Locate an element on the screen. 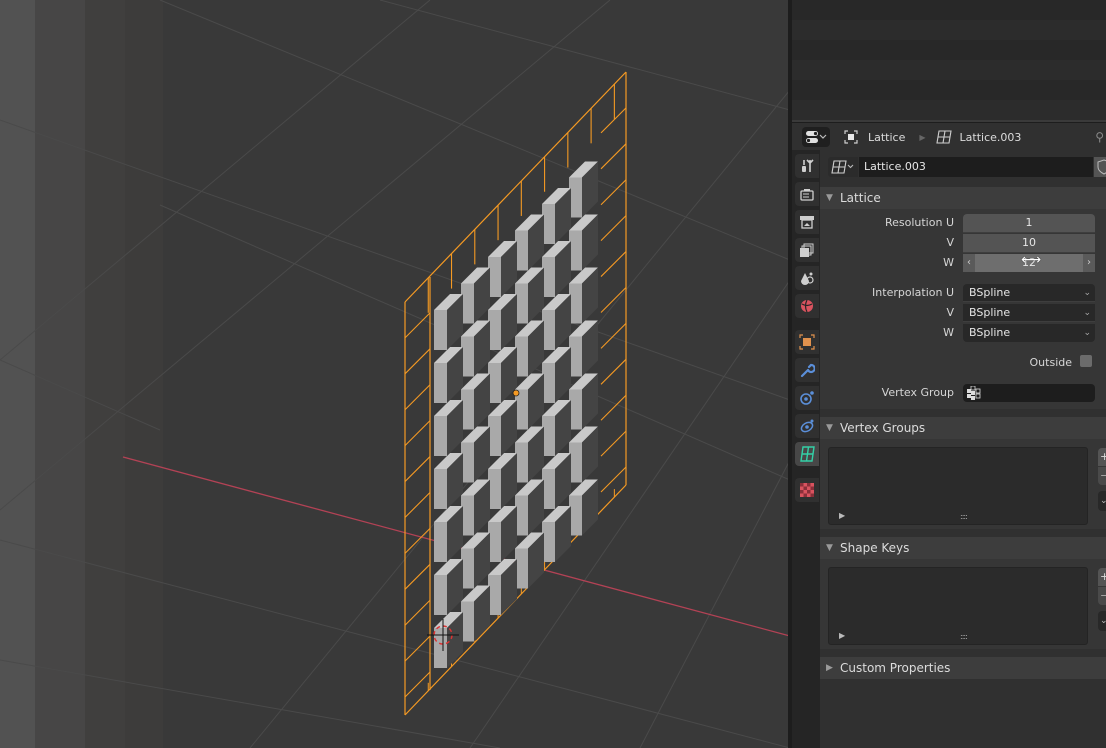 The image size is (1106, 748). fake-user-button is located at coordinates (1100, 167).